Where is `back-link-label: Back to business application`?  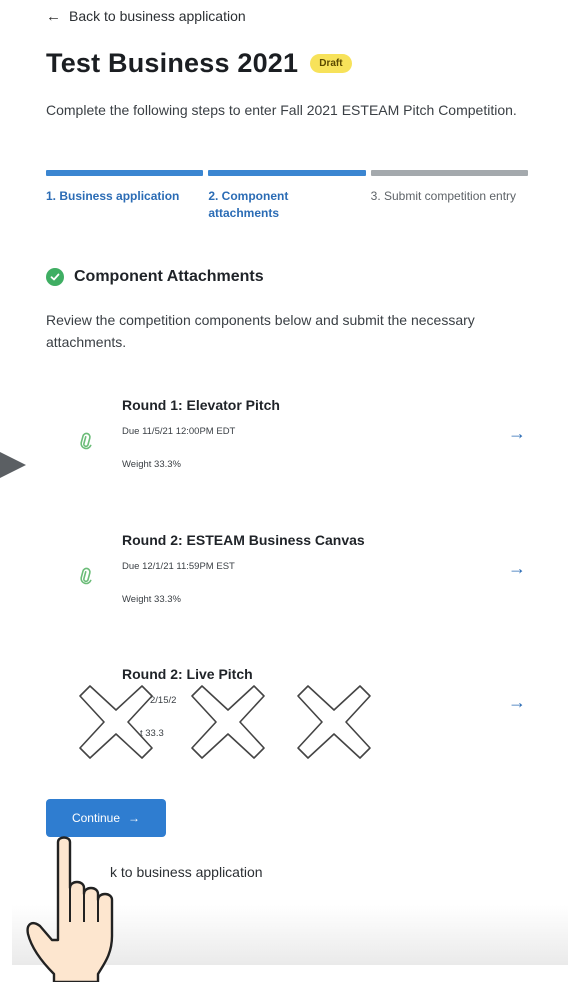 back-link-label: Back to business application is located at coordinates (157, 16).